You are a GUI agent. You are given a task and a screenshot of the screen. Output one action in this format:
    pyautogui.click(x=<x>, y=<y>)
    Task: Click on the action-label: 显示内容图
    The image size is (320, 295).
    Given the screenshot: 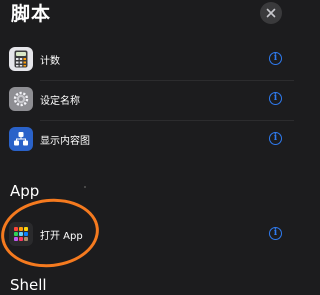 What is the action you would take?
    pyautogui.click(x=65, y=141)
    